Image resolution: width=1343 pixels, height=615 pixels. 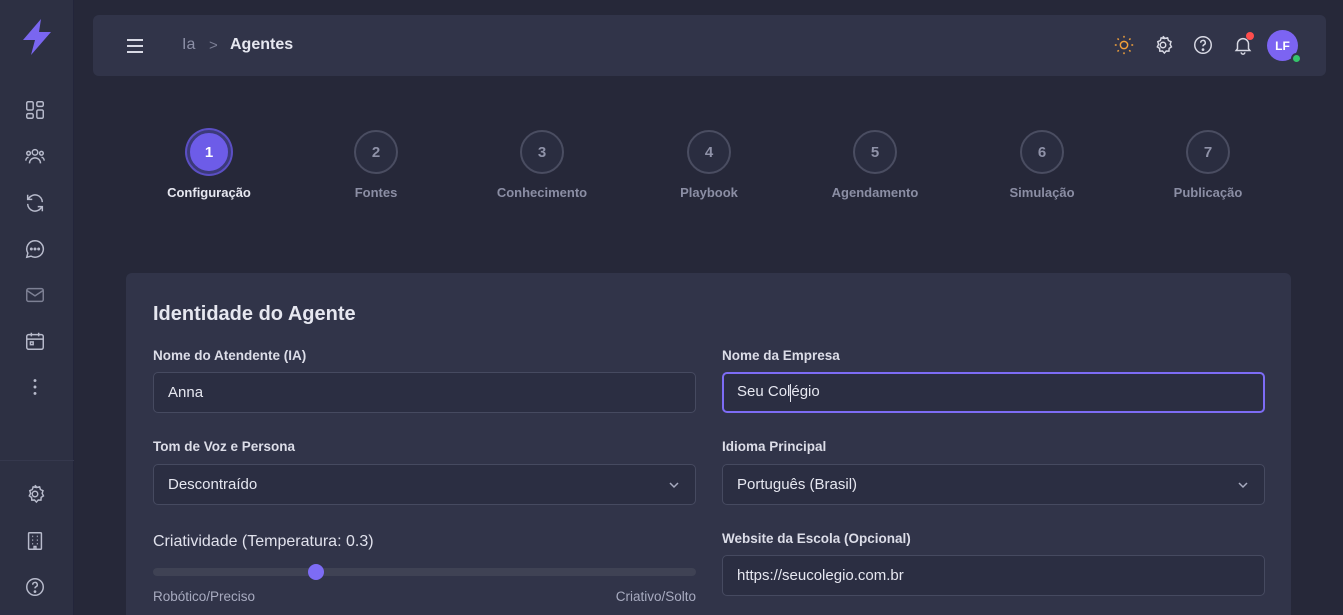 What do you see at coordinates (186, 392) in the screenshot?
I see `attendant-name-value: Anna` at bounding box center [186, 392].